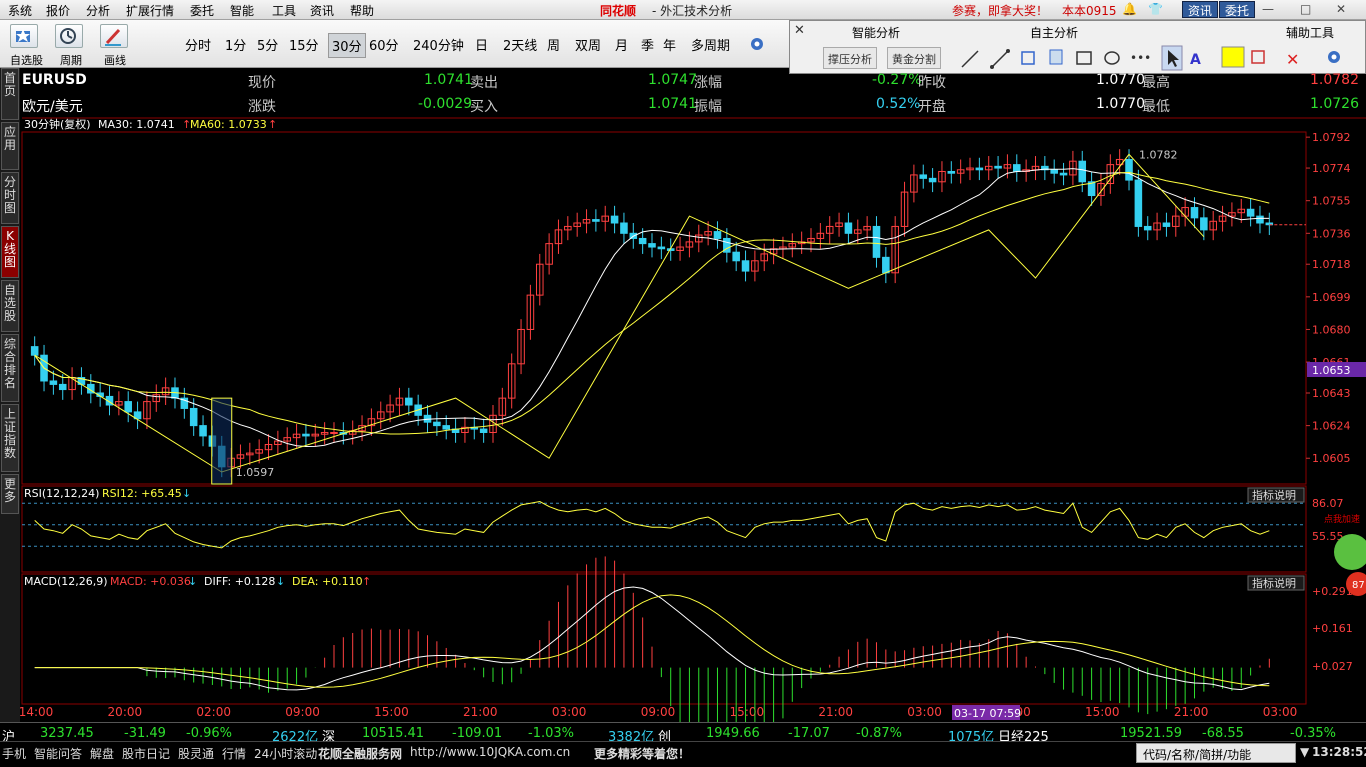 This screenshot has height=767, width=1366. Describe the element at coordinates (280, 581) in the screenshot. I see `diff-arrow: ↓` at that location.